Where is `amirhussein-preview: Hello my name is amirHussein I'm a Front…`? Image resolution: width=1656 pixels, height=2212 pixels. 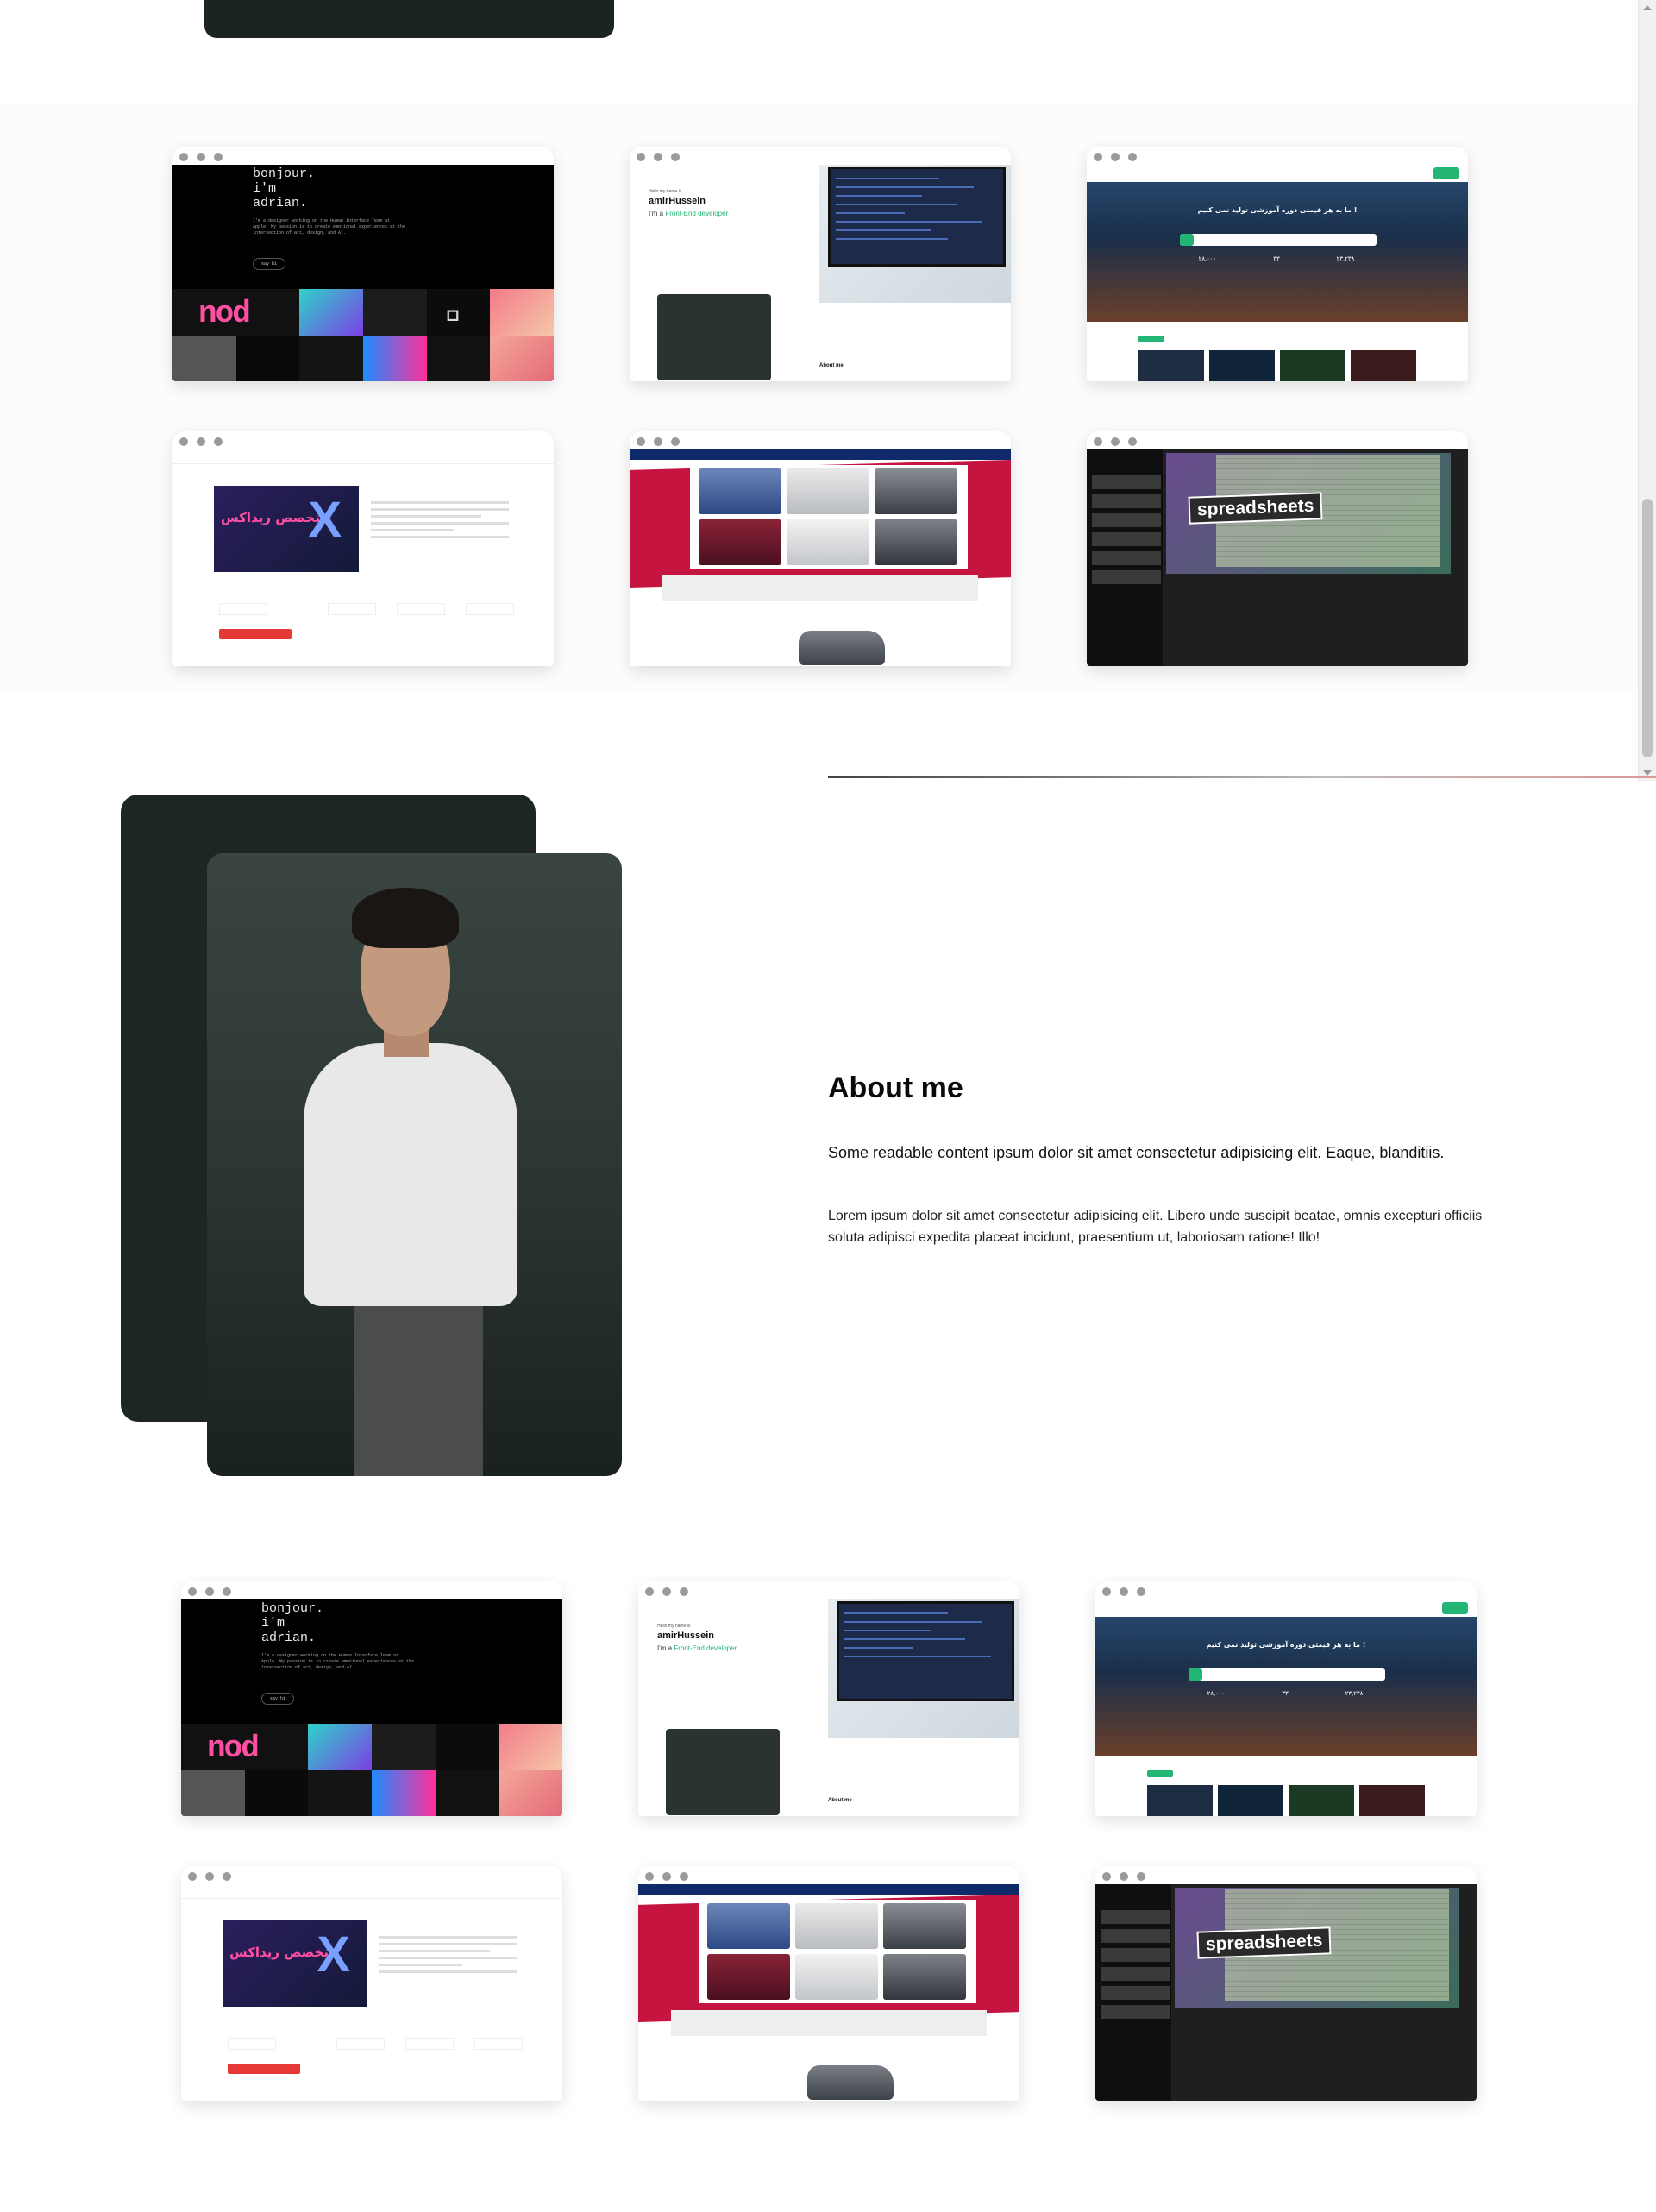 amirhussein-preview: Hello my name is amirHussein I'm a Front… is located at coordinates (821, 273).